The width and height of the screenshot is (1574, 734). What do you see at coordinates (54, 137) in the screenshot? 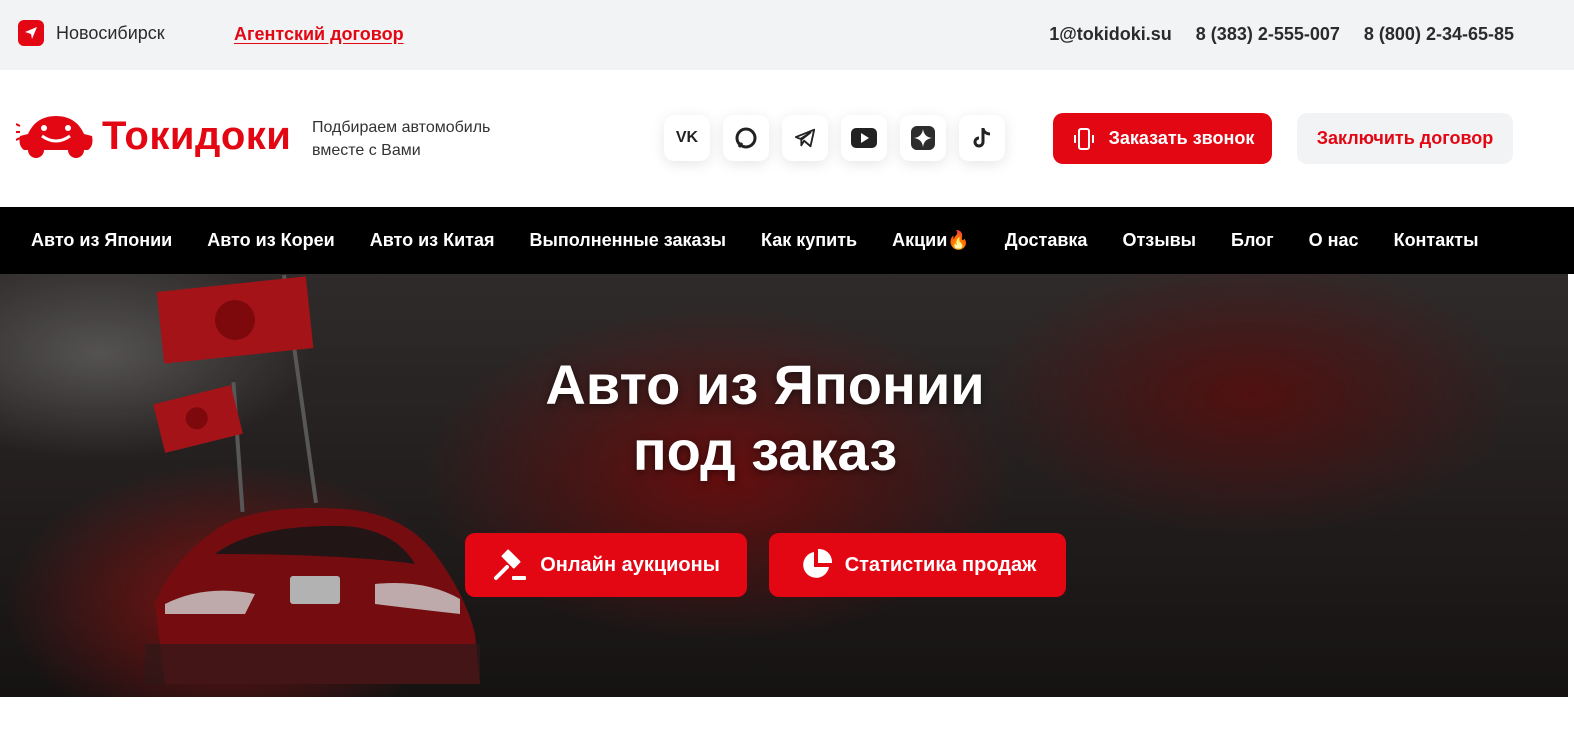
I see `car-logo-icon` at bounding box center [54, 137].